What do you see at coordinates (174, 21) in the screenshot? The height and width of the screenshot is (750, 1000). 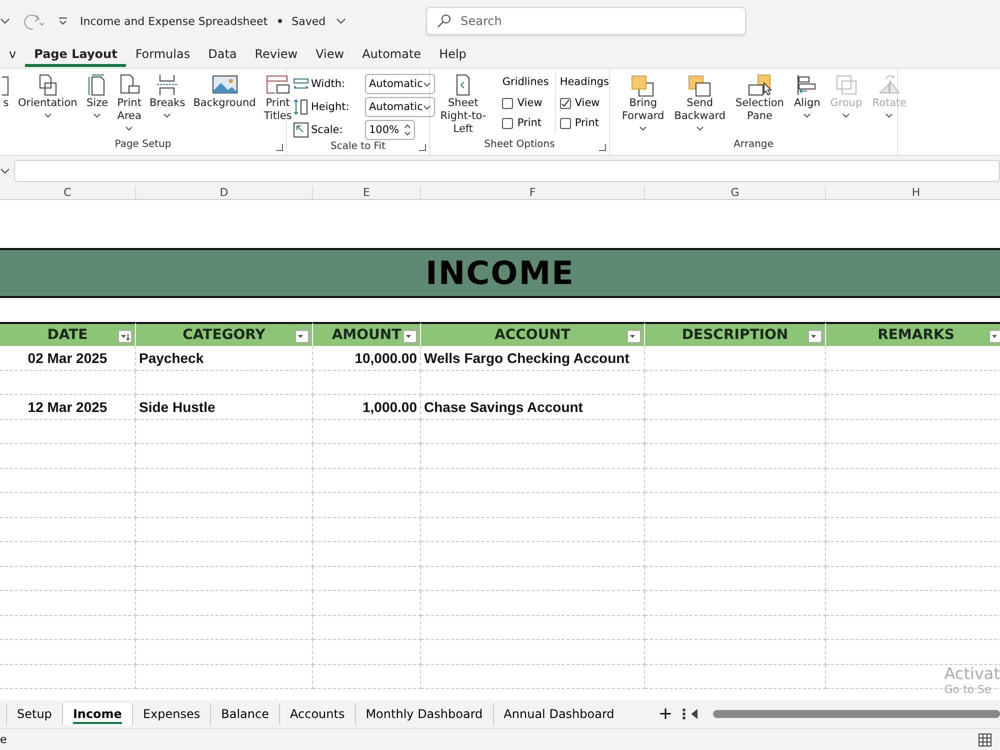 I see `document-title: Income and Expense Spreadsheet` at bounding box center [174, 21].